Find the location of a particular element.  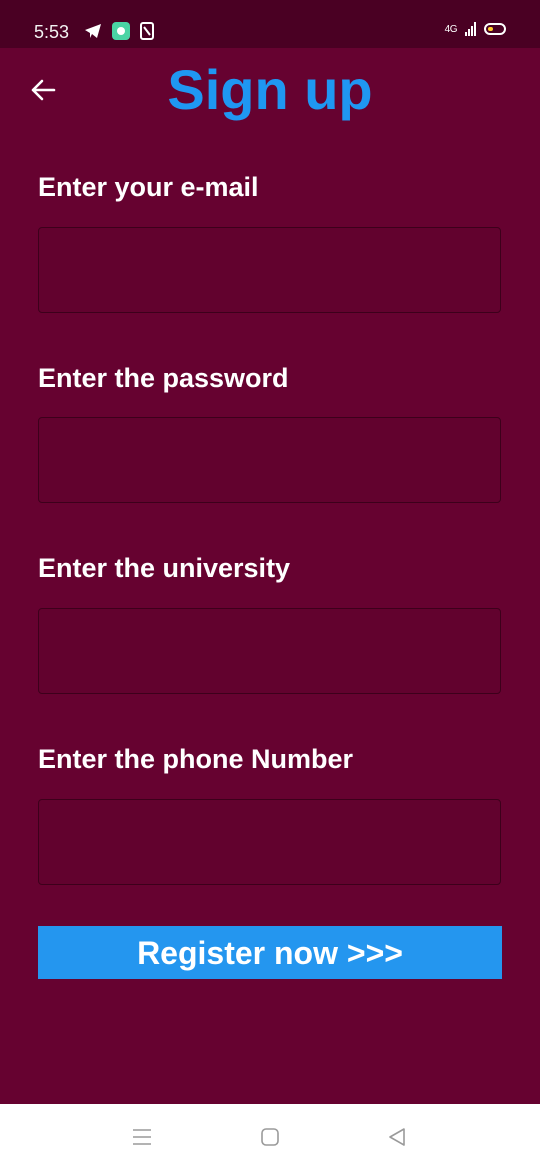

email-label: Enter your e-mail is located at coordinates (148, 187).